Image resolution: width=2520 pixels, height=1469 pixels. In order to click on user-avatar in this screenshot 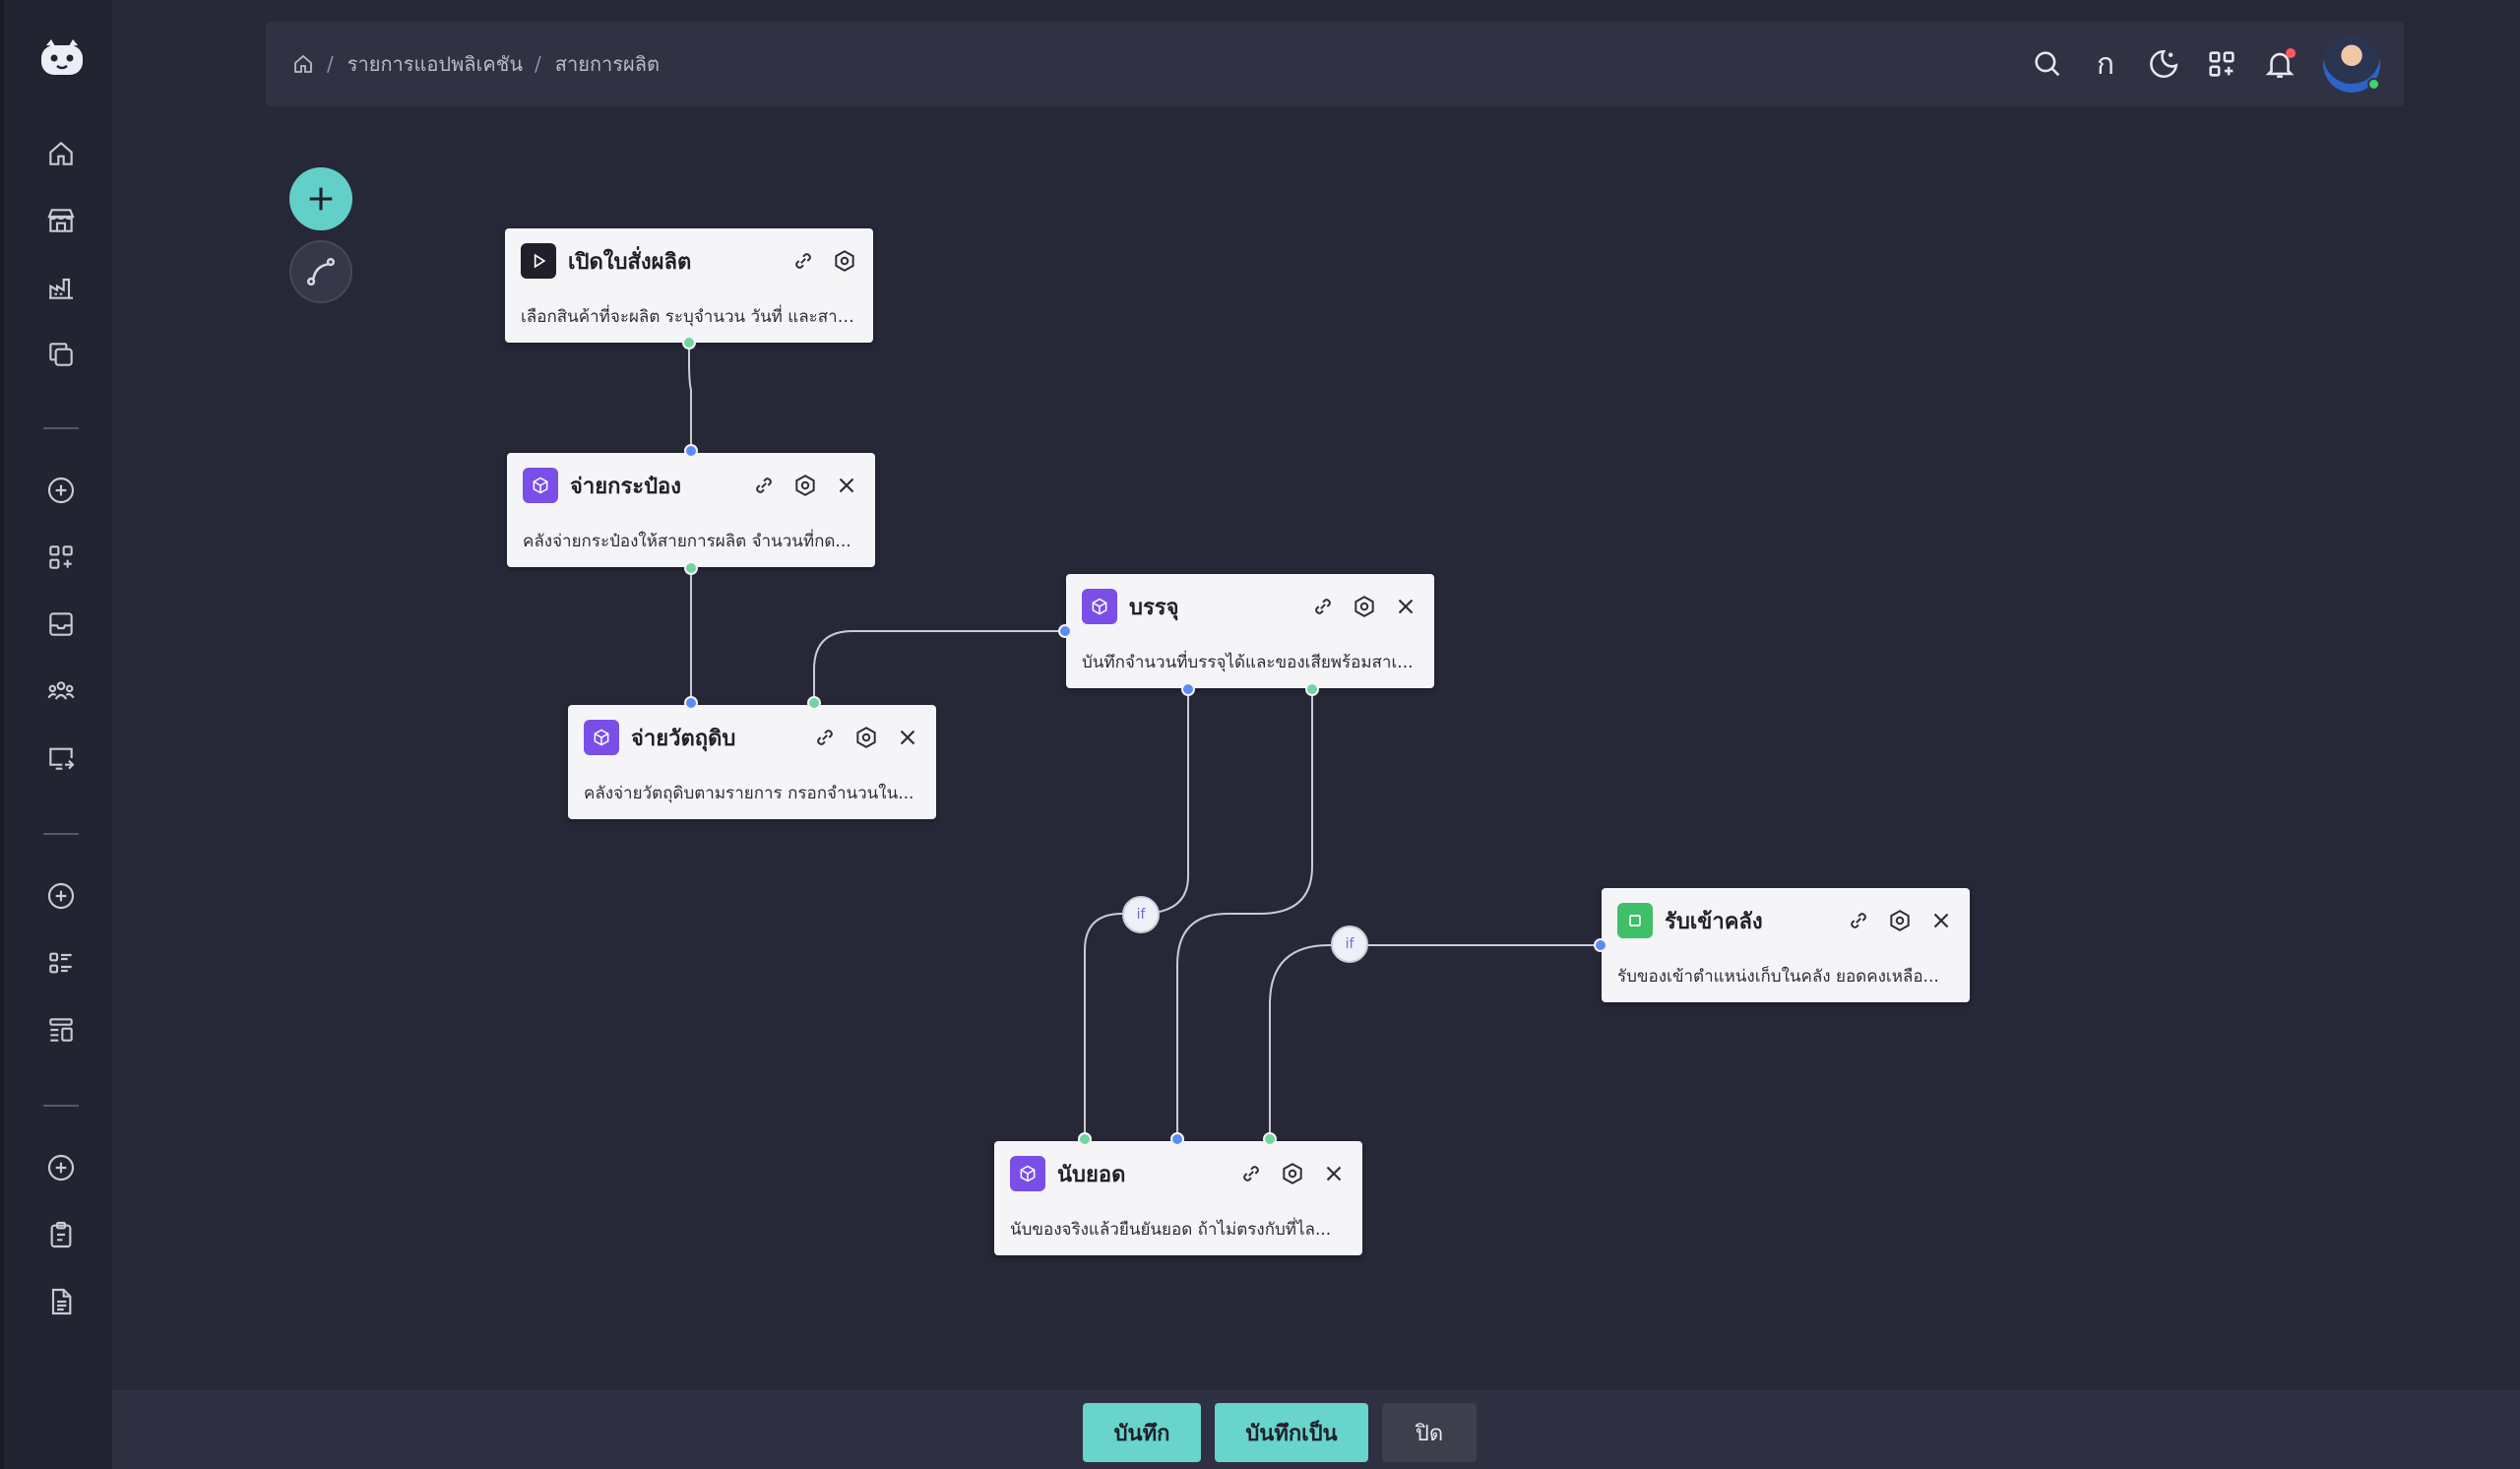, I will do `click(2351, 64)`.